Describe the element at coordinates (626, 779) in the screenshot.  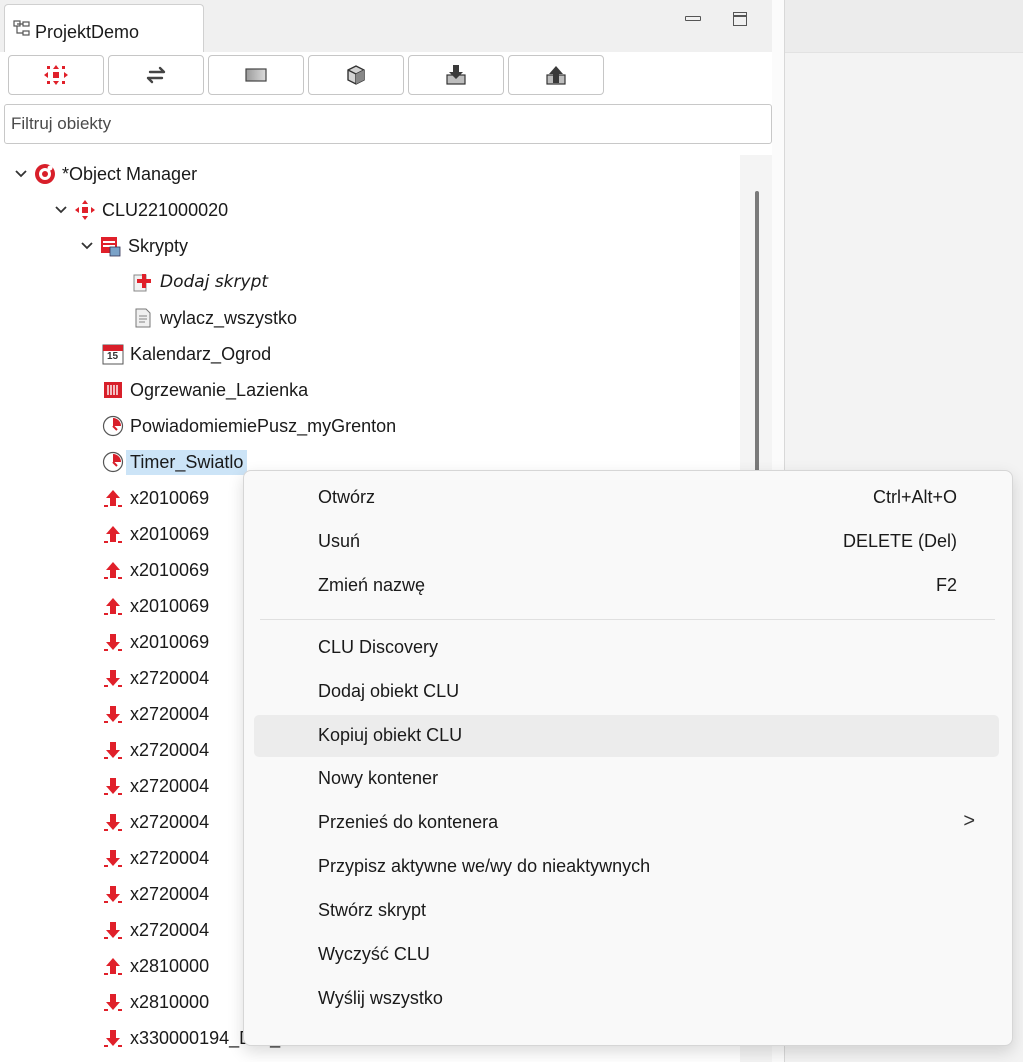
I see `menu-item-new-container: Nowy kontener` at that location.